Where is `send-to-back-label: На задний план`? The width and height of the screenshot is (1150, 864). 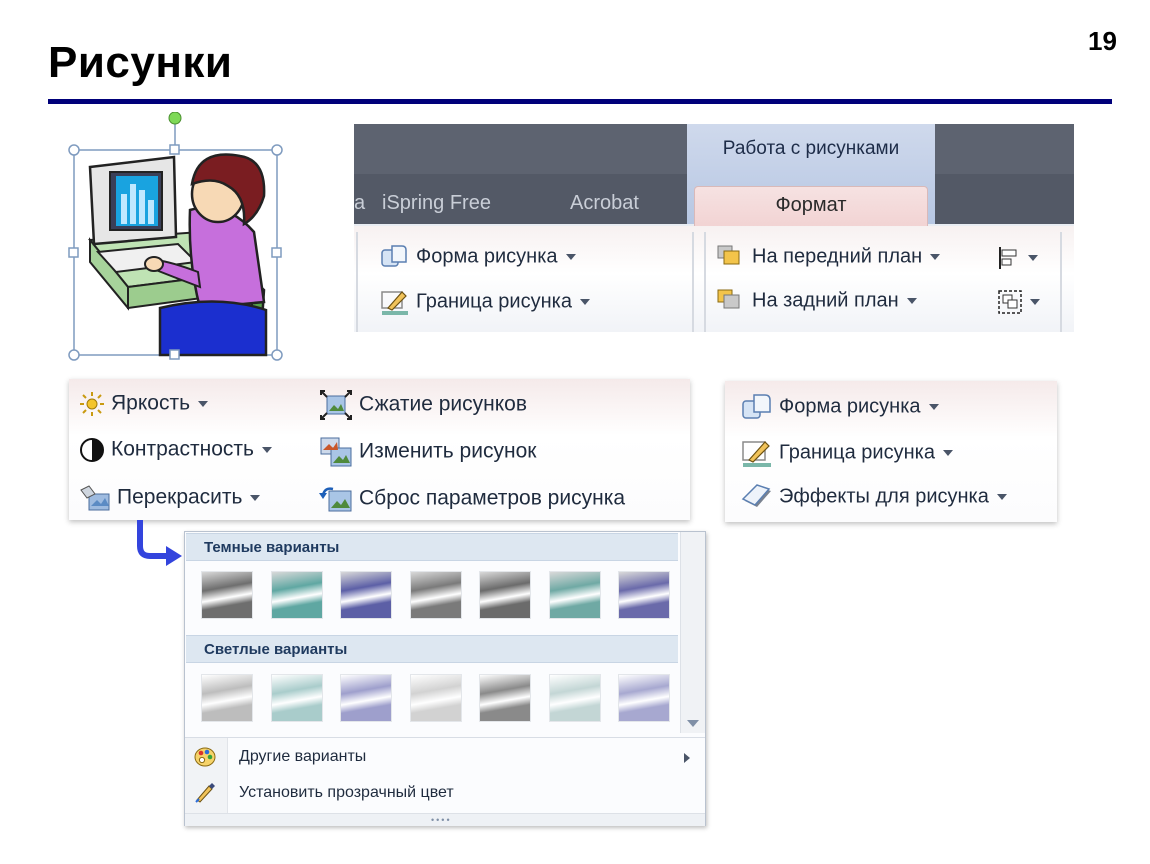 send-to-back-label: На задний план is located at coordinates (825, 300).